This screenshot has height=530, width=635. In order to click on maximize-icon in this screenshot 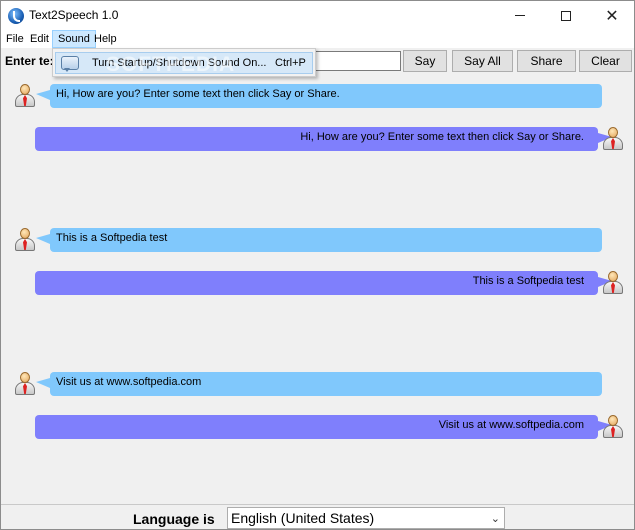, I will do `click(566, 15)`.